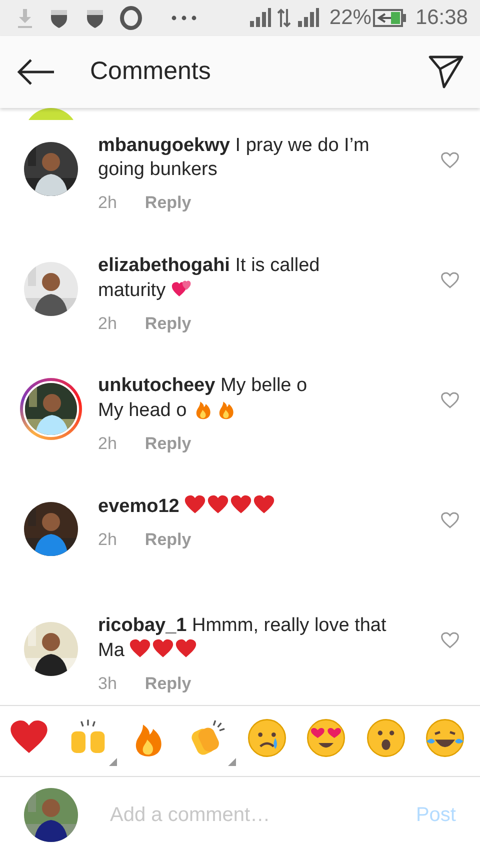  I want to click on comment-text: going bunkers, so click(158, 169).